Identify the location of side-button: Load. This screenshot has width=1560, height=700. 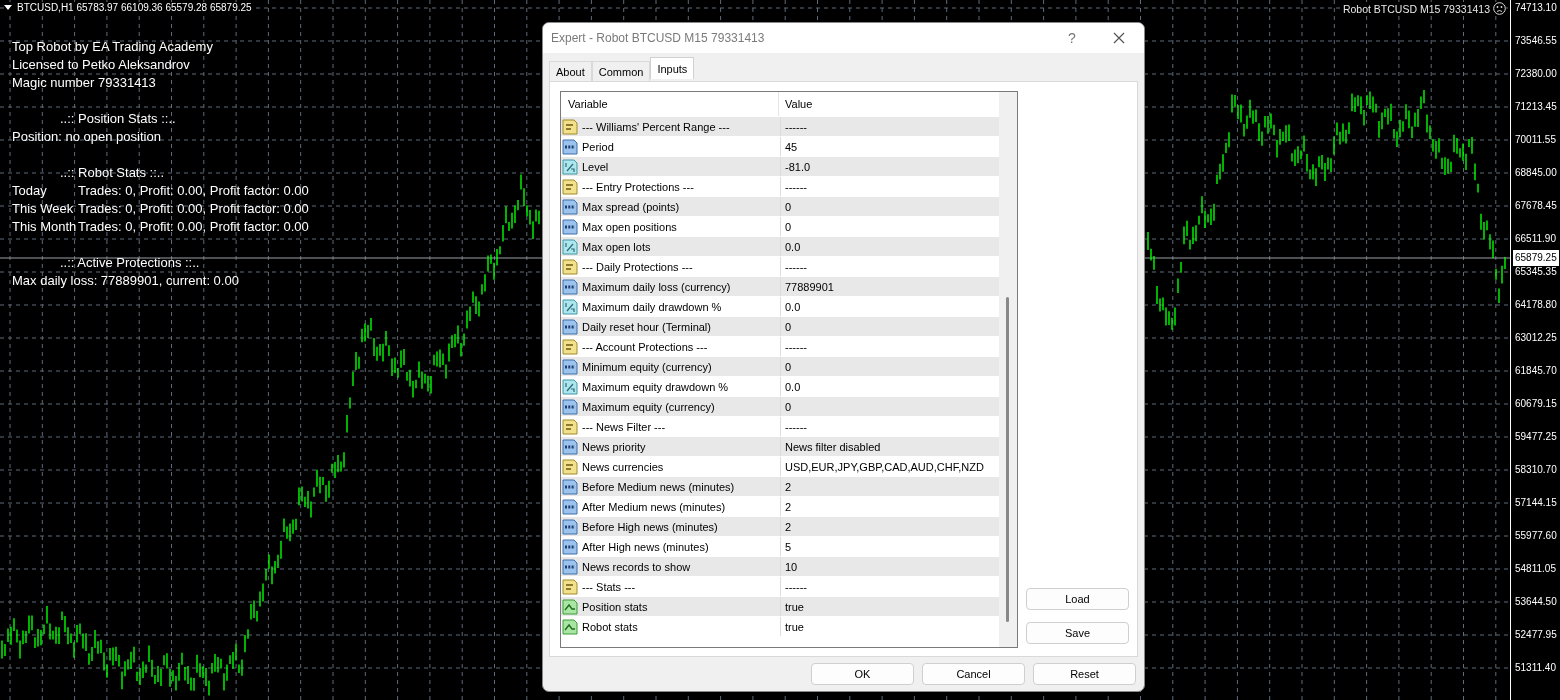
(1077, 599).